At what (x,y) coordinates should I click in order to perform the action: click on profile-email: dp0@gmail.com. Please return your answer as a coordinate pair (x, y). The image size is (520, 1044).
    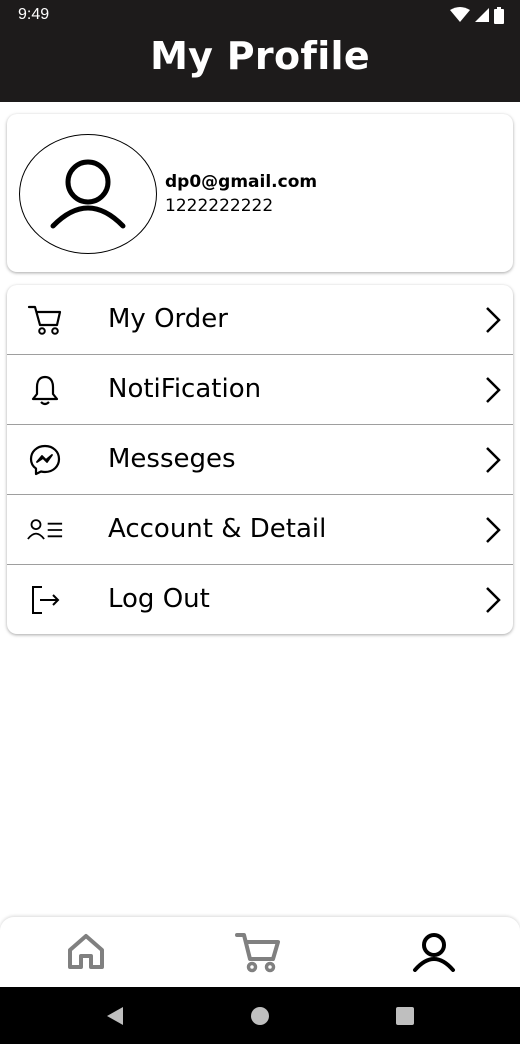
    Looking at the image, I should click on (241, 182).